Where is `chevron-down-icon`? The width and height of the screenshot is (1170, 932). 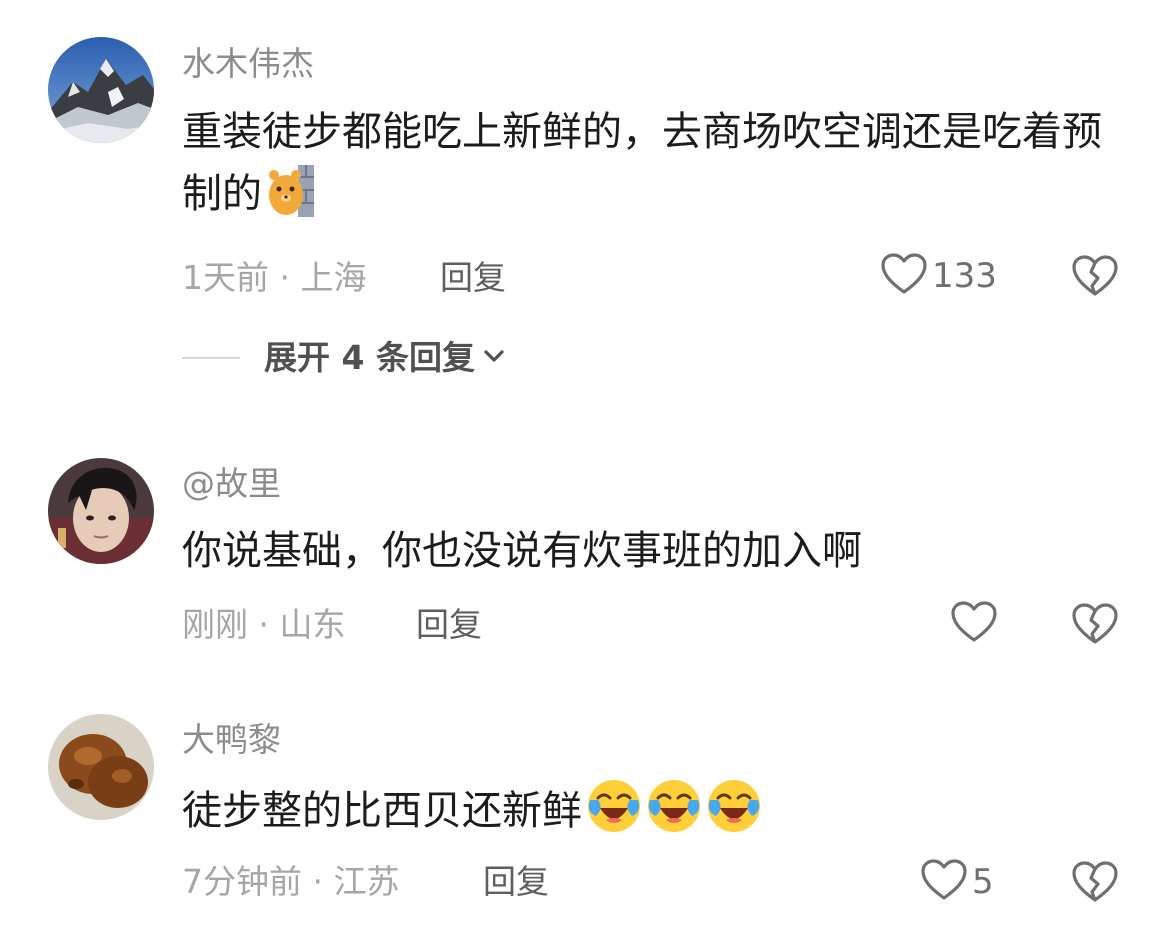
chevron-down-icon is located at coordinates (494, 358).